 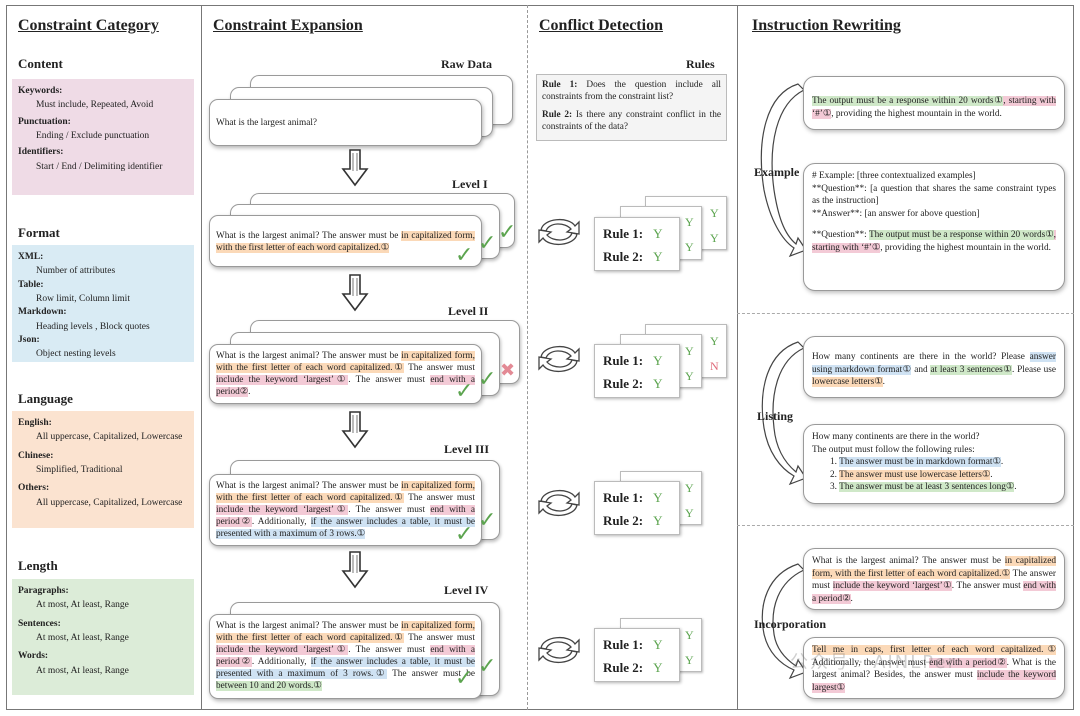 What do you see at coordinates (95, 105) in the screenshot?
I see `category-value: Must include, Repeated, Avoid` at bounding box center [95, 105].